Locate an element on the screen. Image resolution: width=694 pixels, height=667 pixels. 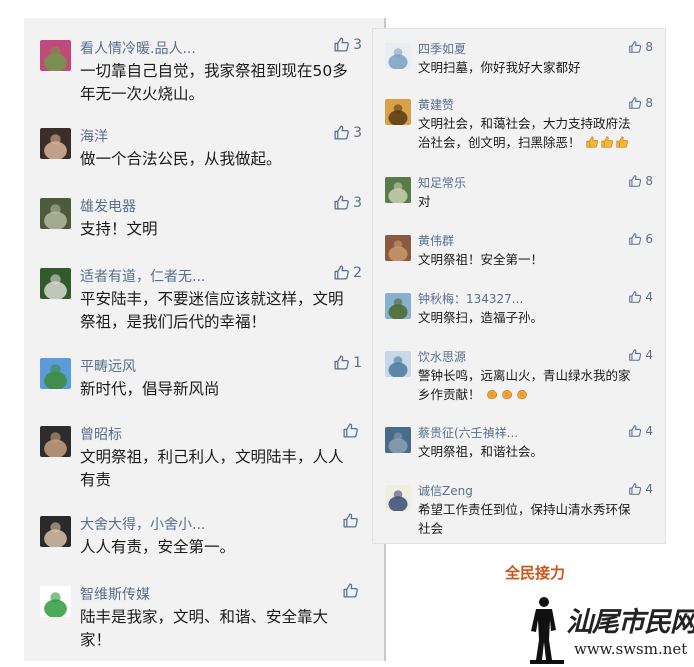
watermark: 汕尾市民网 www.swsm.net is located at coordinates (612, 630).